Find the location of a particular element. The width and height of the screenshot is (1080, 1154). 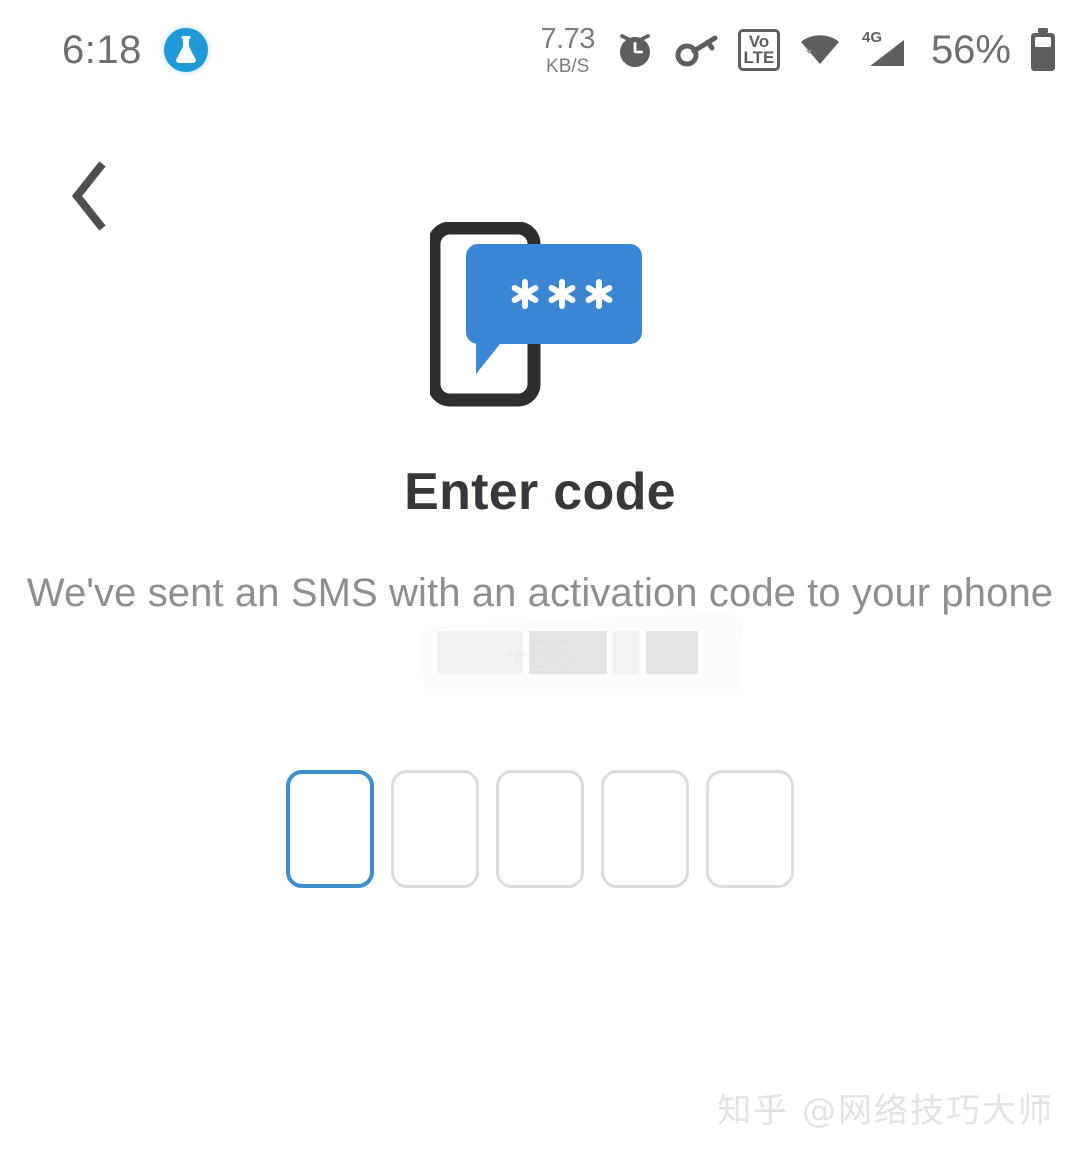

volte-bottom-label: LTE is located at coordinates (759, 57).